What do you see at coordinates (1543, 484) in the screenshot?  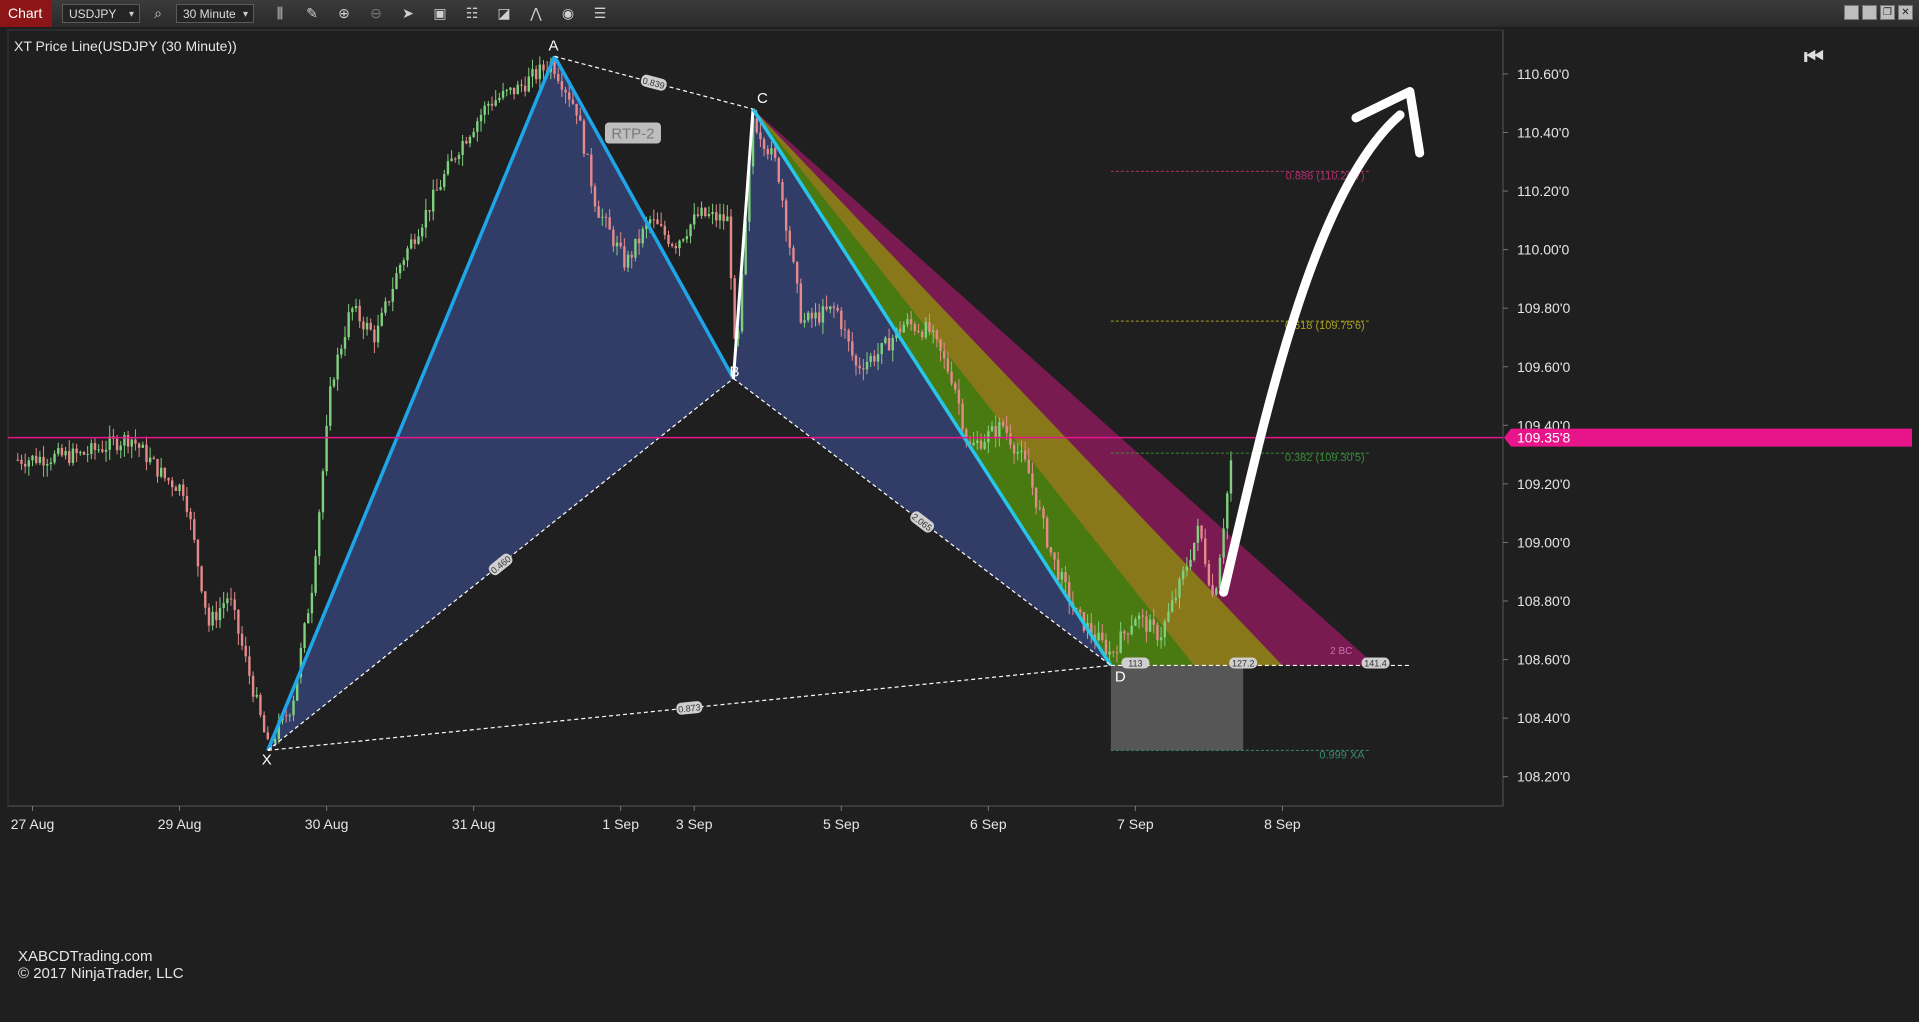 I see `price-tick-label: 109.20'0` at bounding box center [1543, 484].